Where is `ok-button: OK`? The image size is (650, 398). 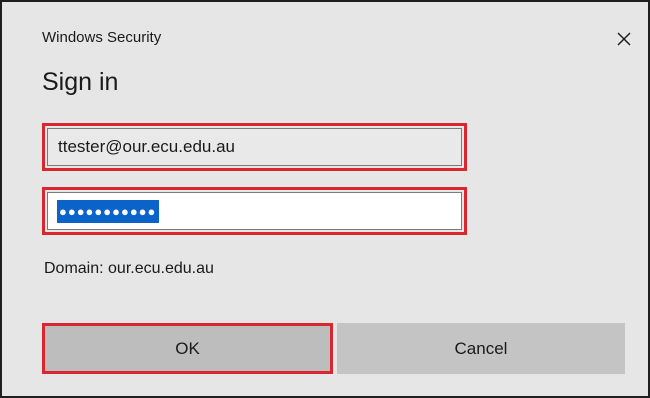
ok-button: OK is located at coordinates (187, 348).